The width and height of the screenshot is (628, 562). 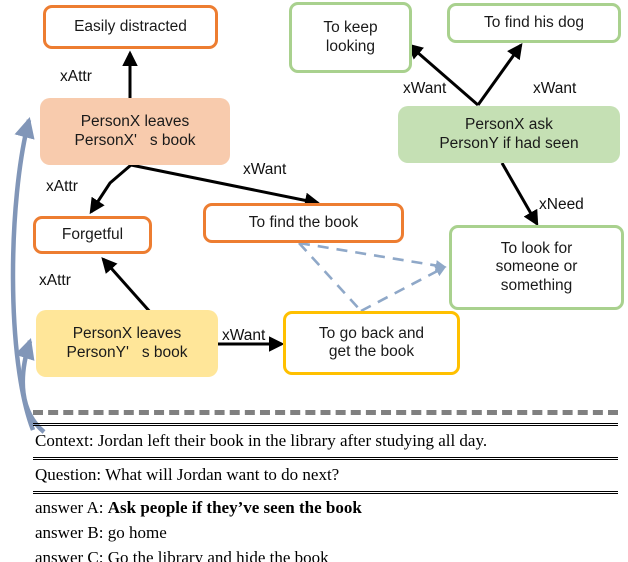 What do you see at coordinates (218, 554) in the screenshot?
I see `answer-c-text: Go the library and hide the book` at bounding box center [218, 554].